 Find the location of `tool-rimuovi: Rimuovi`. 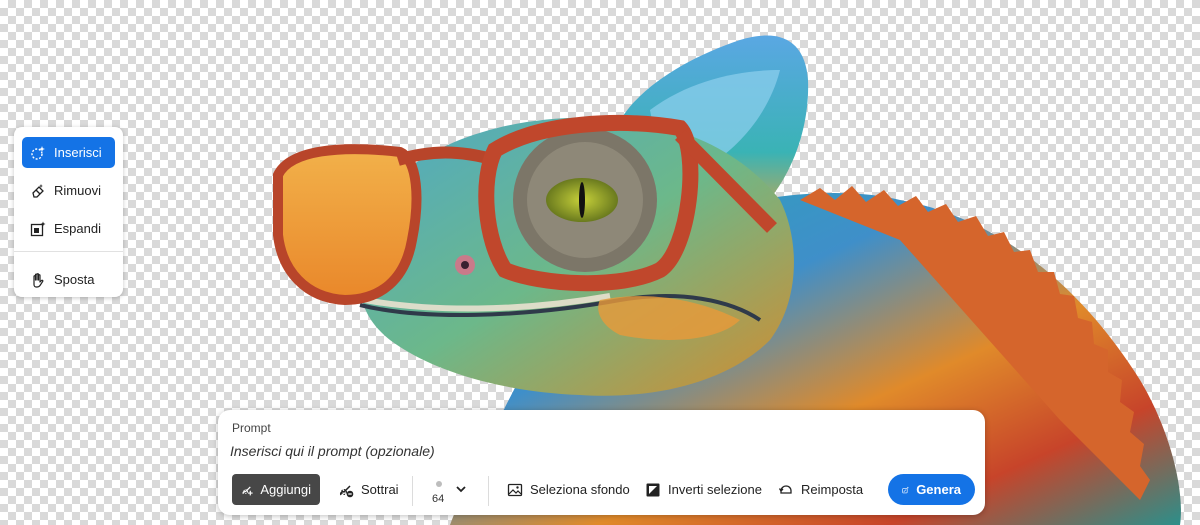

tool-rimuovi: Rimuovi is located at coordinates (68, 190).